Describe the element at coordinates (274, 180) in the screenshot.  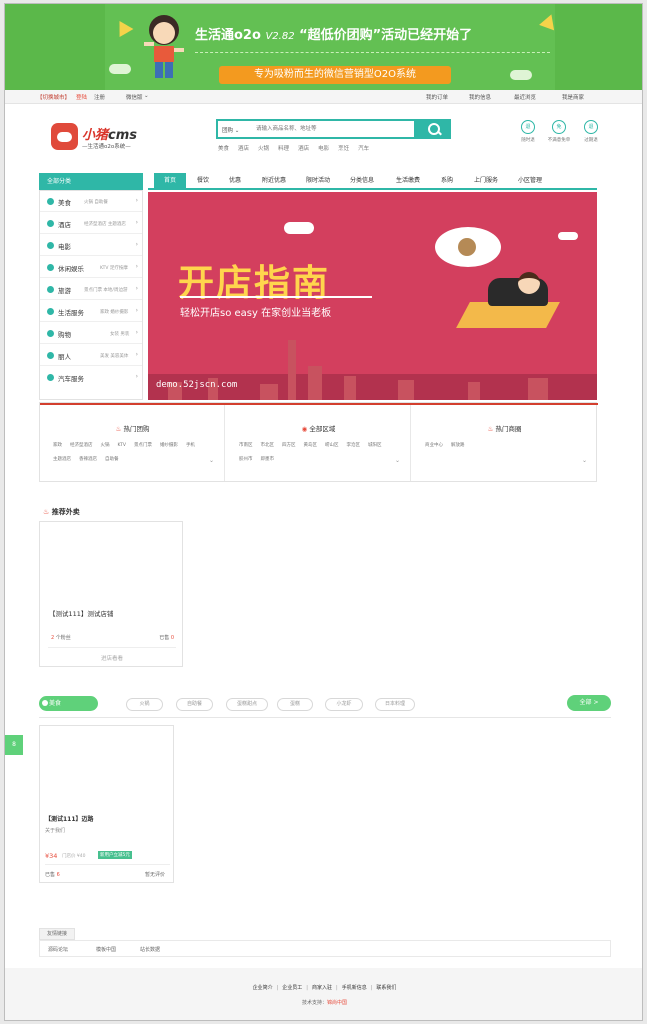
I see `nav-tab: 附近优惠` at that location.